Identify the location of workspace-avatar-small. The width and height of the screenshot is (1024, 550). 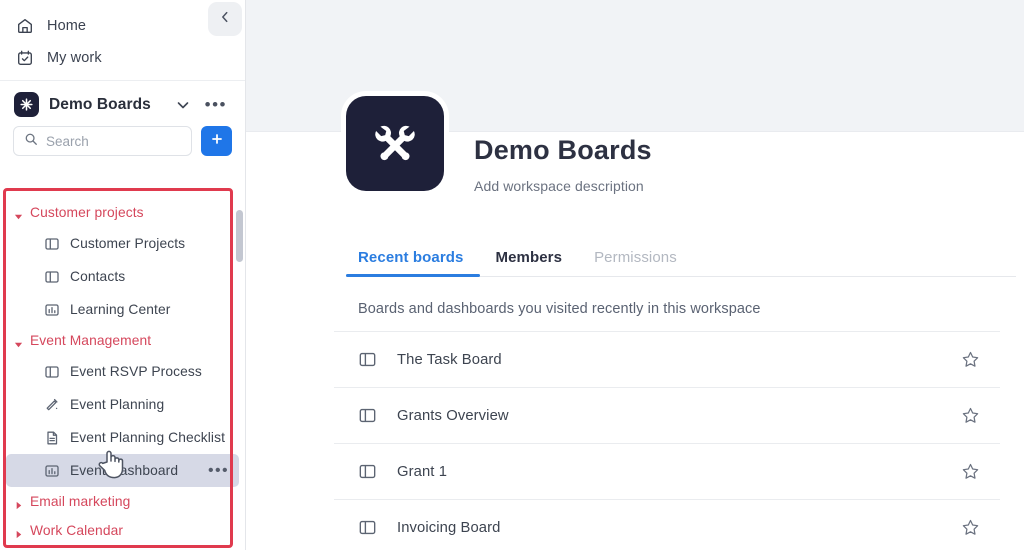
(26, 104).